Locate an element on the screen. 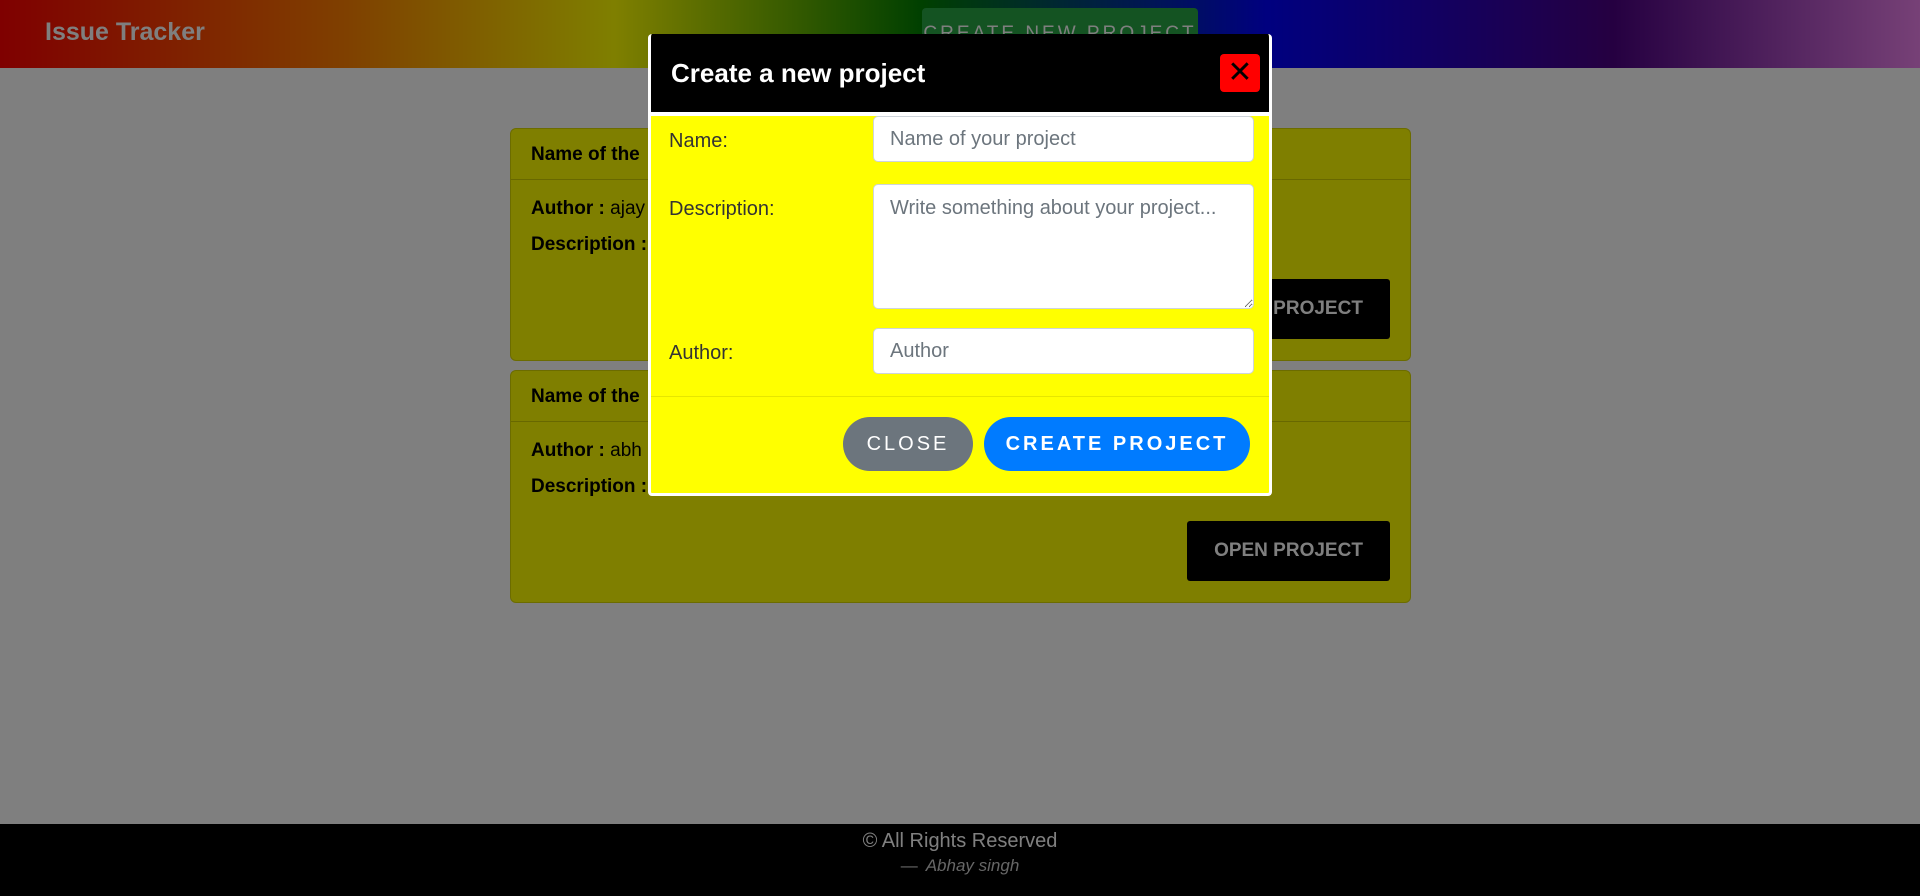 The image size is (1920, 896). name-label: Name: is located at coordinates (698, 141).